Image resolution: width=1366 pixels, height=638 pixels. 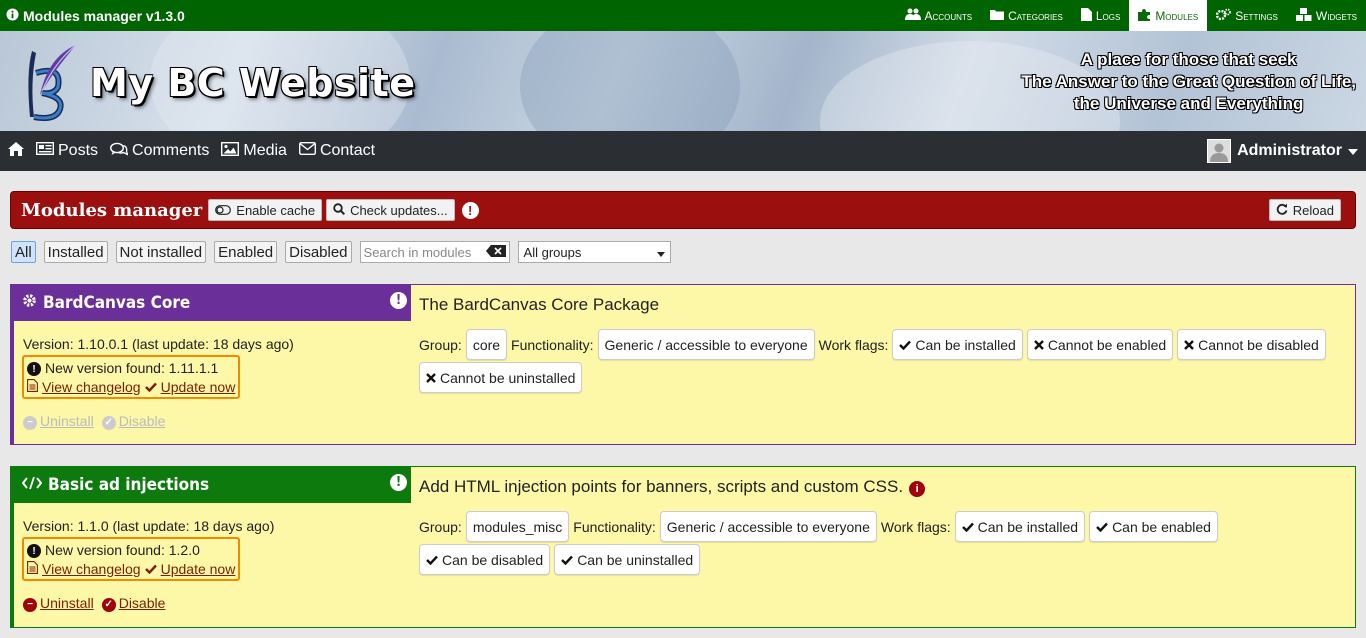 What do you see at coordinates (1177, 15) in the screenshot?
I see `menu-item-label: Modules` at bounding box center [1177, 15].